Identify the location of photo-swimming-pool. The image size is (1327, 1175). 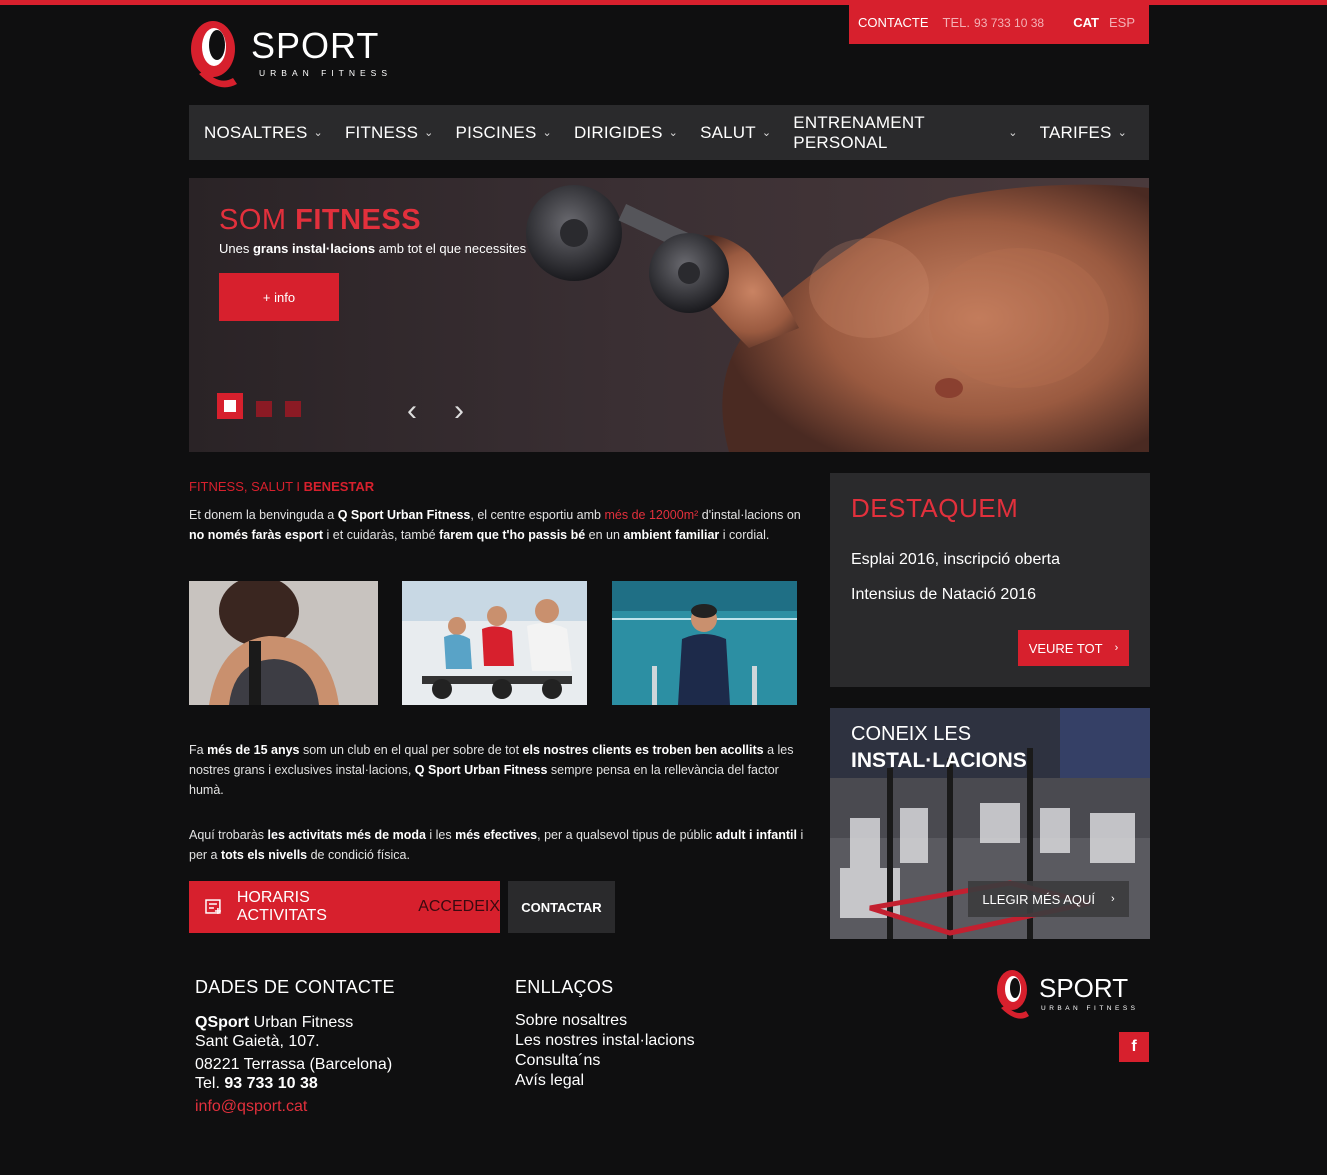
(704, 643).